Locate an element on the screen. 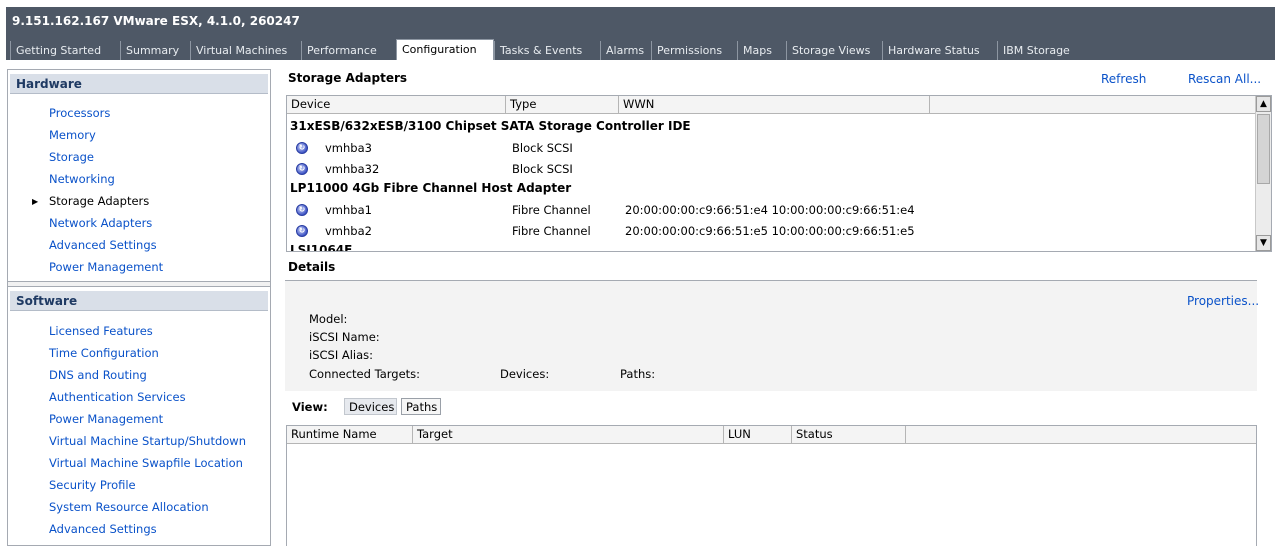 The height and width of the screenshot is (546, 1275). nav-advanced-settings-sw: Advanced Settings is located at coordinates (103, 529).